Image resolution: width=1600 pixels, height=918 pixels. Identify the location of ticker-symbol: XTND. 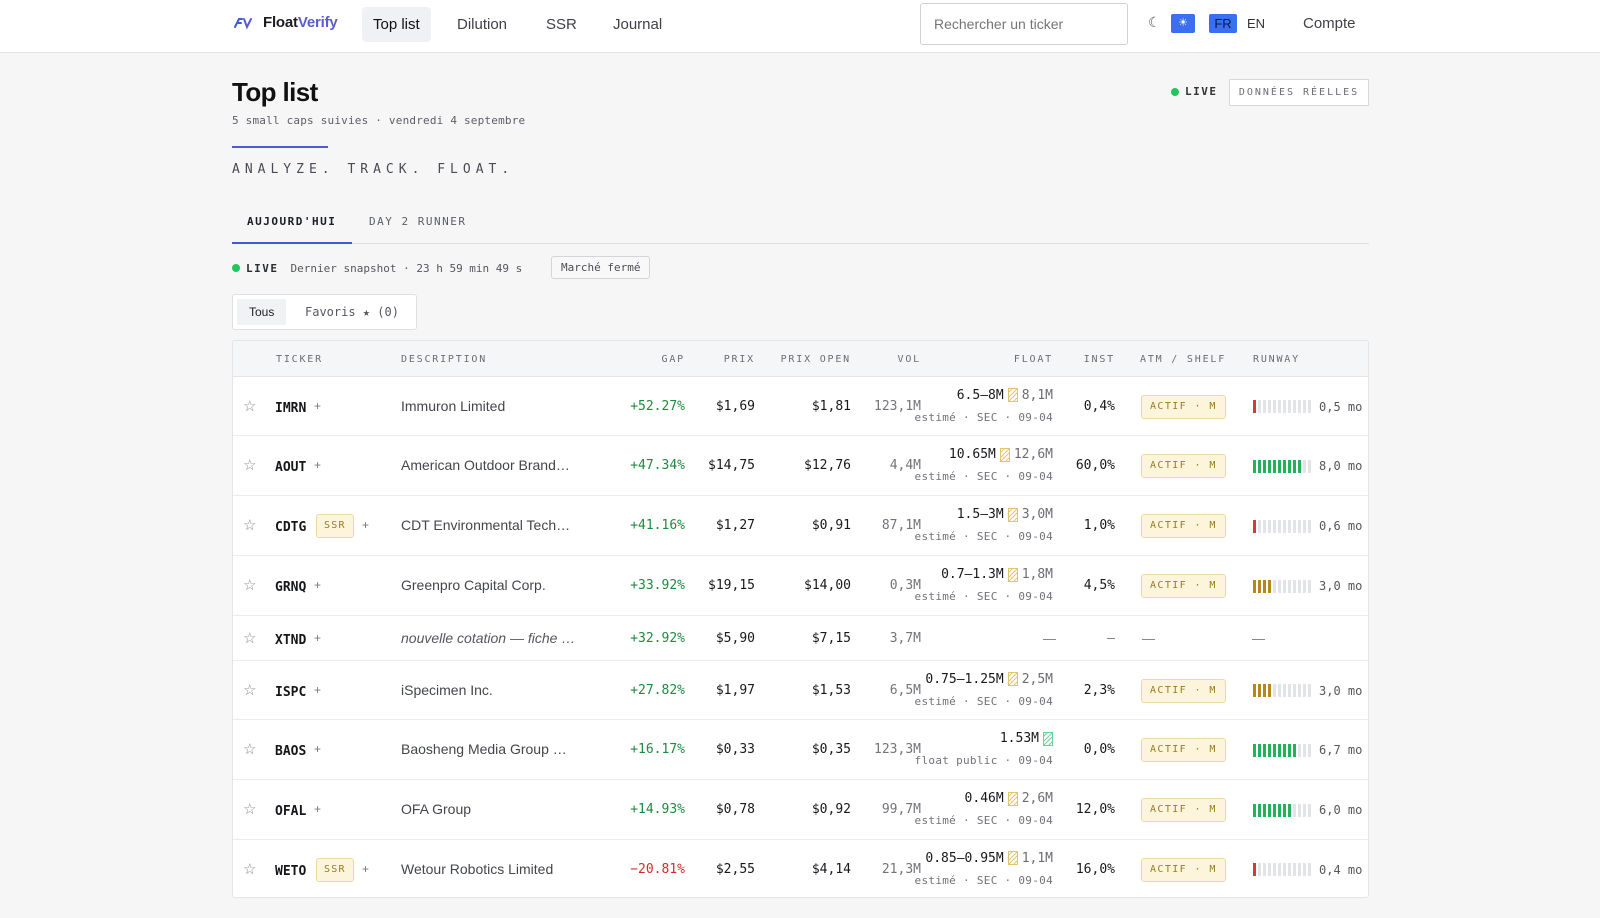
(290, 640).